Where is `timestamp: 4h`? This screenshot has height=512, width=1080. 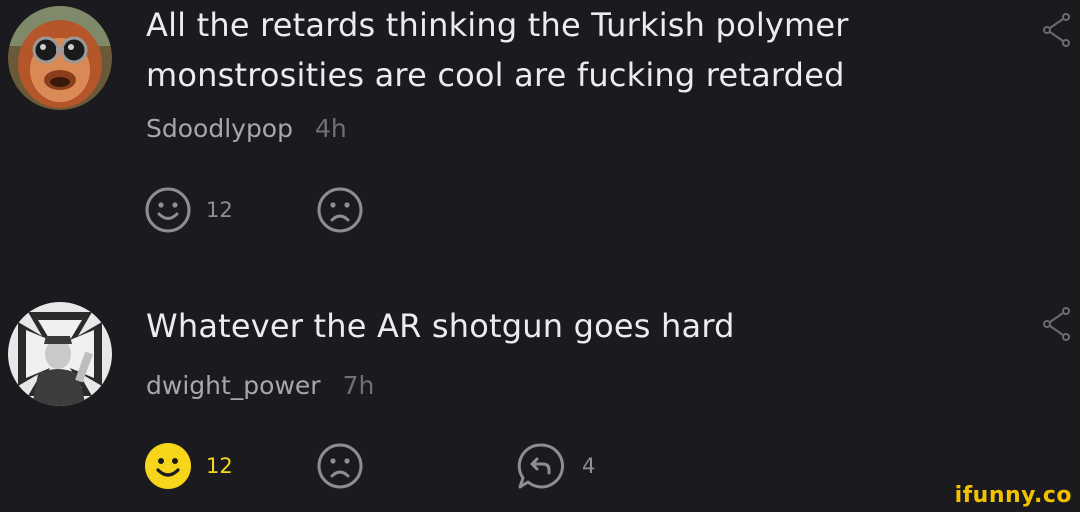 timestamp: 4h is located at coordinates (330, 128).